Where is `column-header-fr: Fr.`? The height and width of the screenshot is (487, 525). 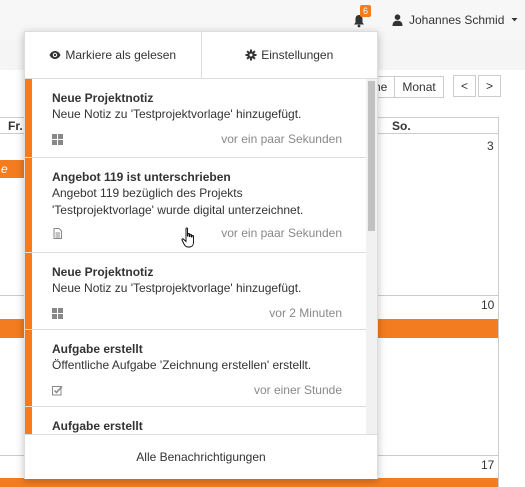
column-header-fr: Fr. is located at coordinates (15, 126).